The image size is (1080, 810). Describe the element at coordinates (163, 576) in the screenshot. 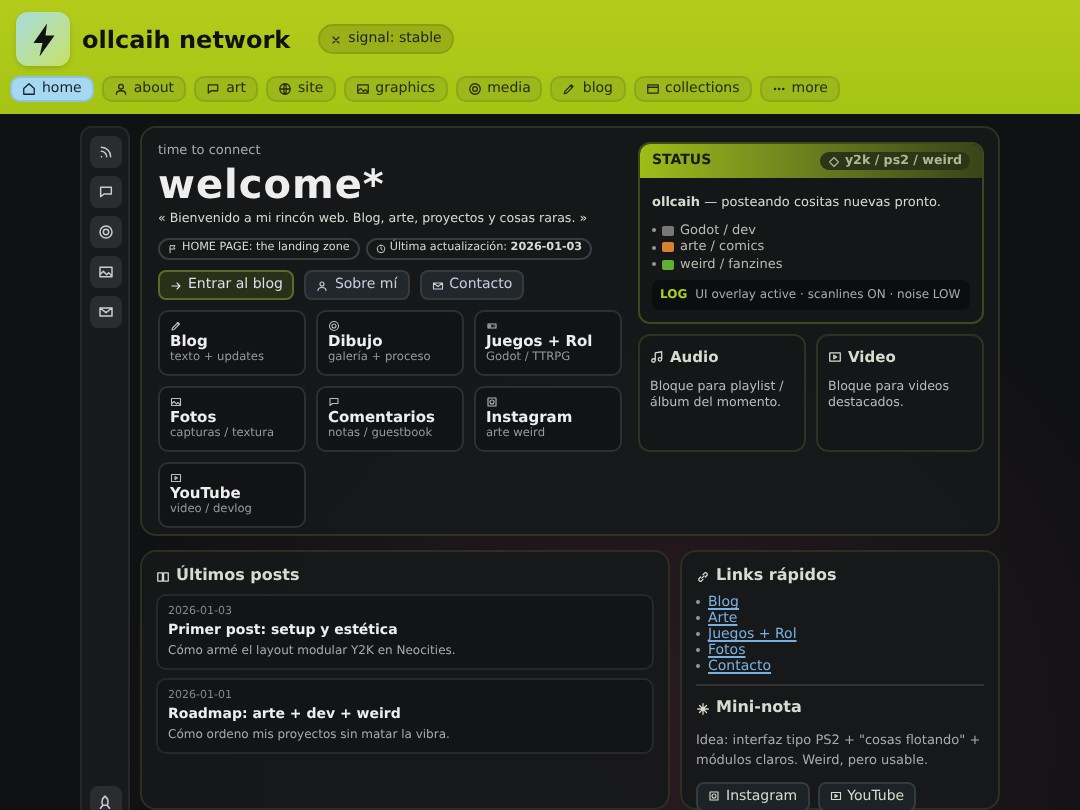

I see `book-icon` at that location.